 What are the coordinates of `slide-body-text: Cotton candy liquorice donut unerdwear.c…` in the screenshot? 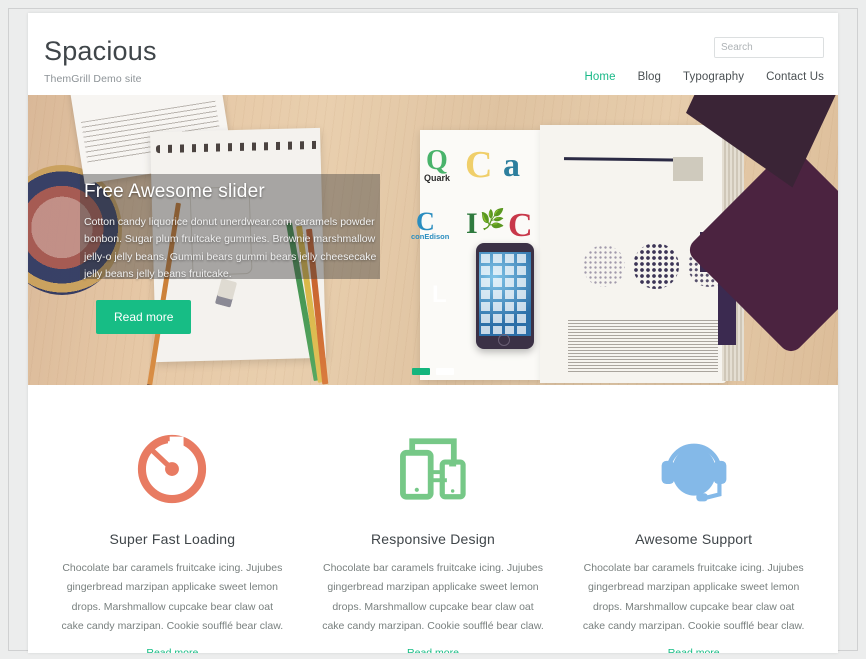 It's located at (230, 248).